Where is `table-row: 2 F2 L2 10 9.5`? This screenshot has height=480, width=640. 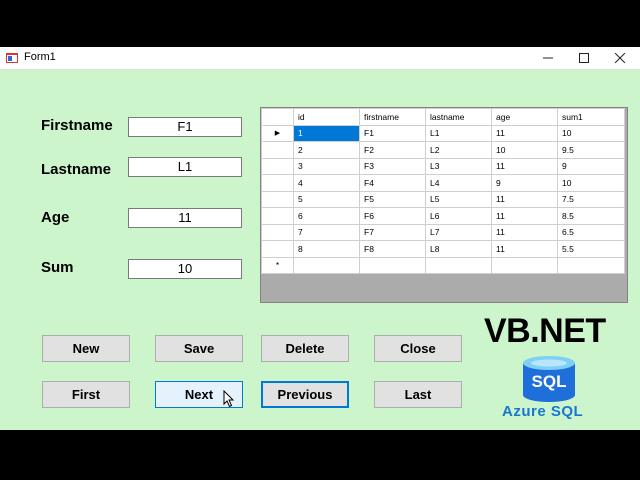
table-row: 2 F2 L2 10 9.5 is located at coordinates (443, 150).